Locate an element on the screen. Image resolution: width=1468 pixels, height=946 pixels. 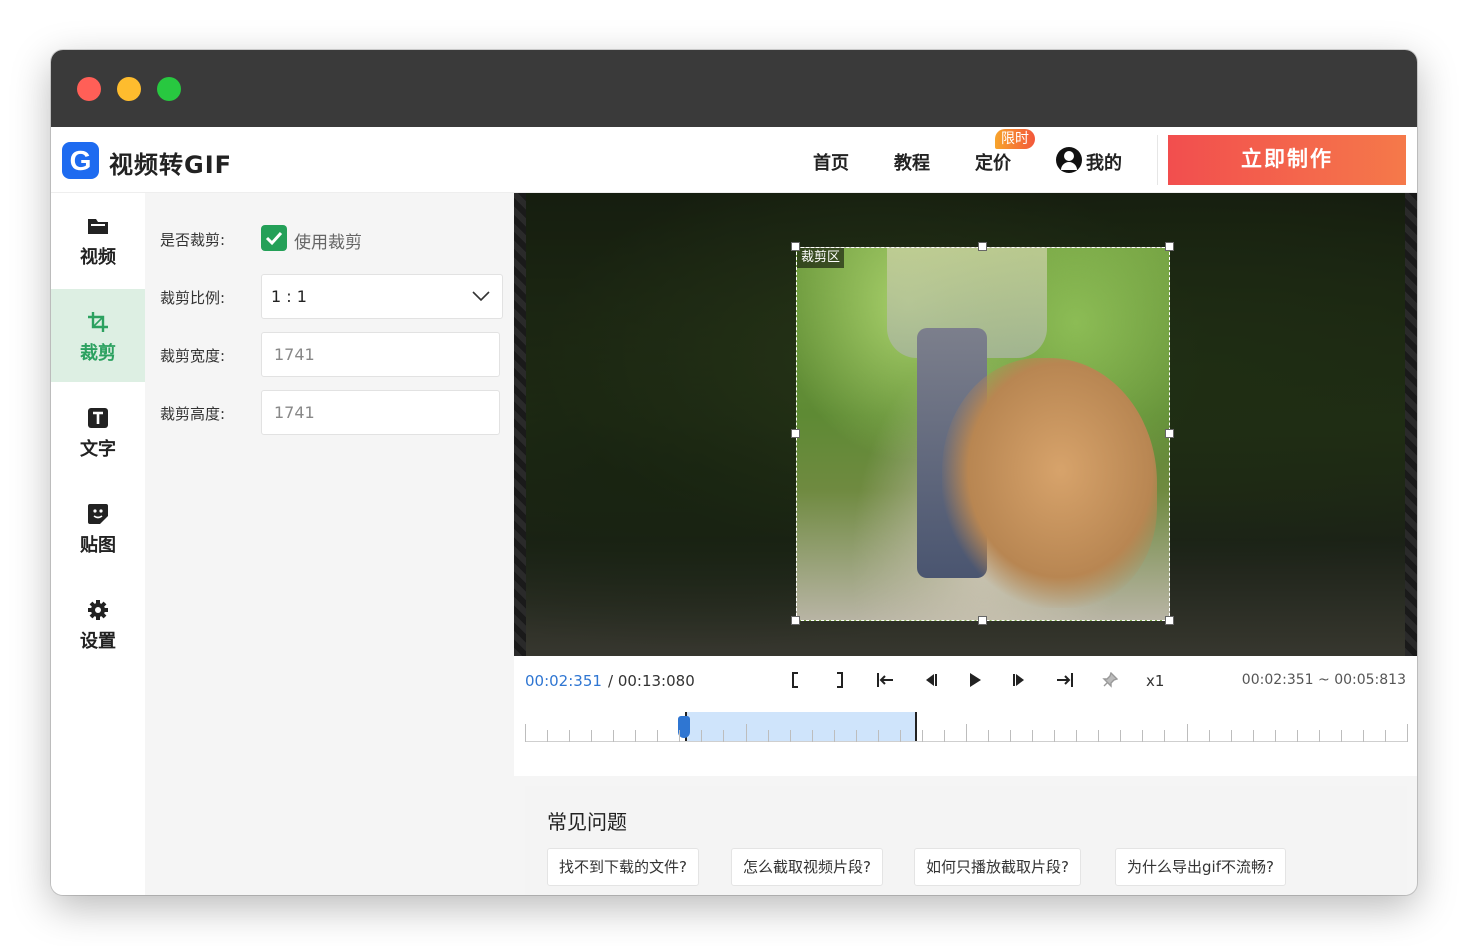
crop-region-tag: 裁剪区 is located at coordinates (821, 258).